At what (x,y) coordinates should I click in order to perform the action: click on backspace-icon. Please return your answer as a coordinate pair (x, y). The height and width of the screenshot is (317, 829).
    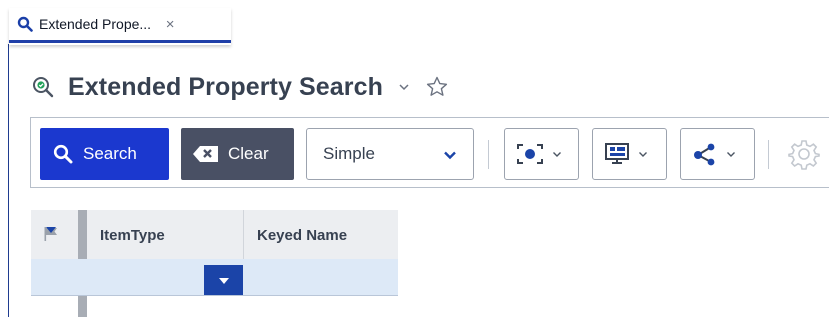
    Looking at the image, I should click on (206, 154).